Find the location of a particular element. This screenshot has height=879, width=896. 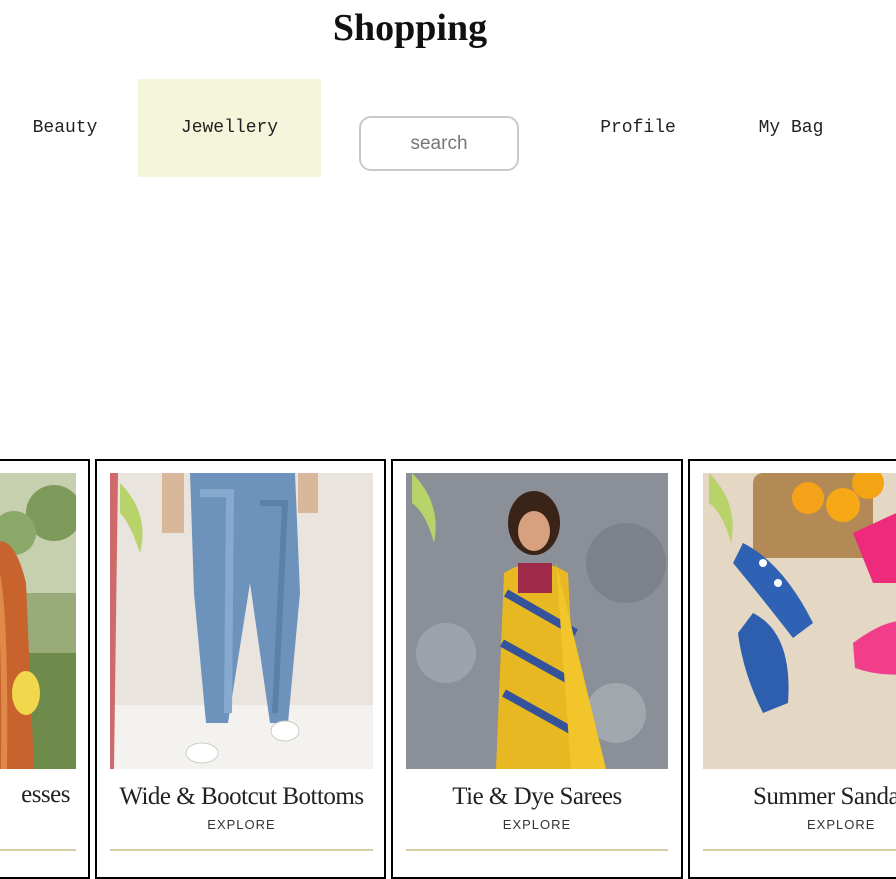

category-card-sandals: Summer Sanda EXPLORE is located at coordinates (792, 669).